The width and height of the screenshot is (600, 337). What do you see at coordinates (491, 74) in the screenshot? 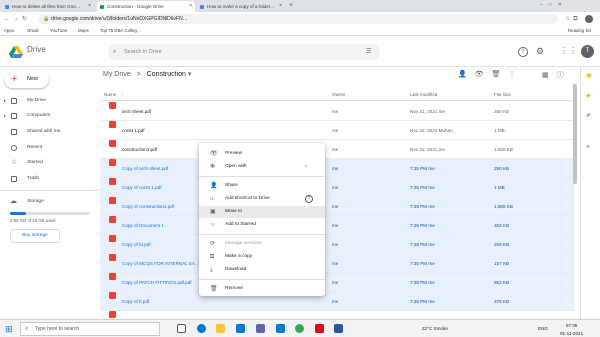
I see `header-actions-icons: 👤👁🗑⋮` at bounding box center [491, 74].